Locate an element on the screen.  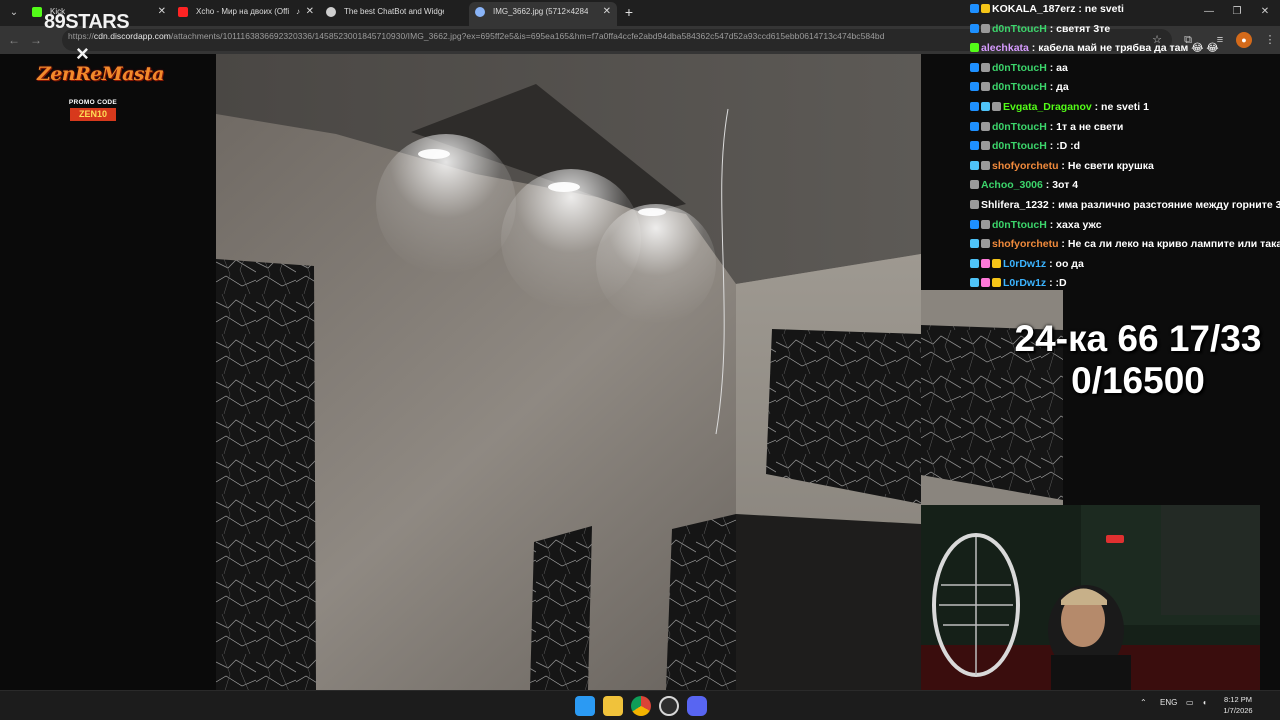
chrome-icon is located at coordinates (641, 706).